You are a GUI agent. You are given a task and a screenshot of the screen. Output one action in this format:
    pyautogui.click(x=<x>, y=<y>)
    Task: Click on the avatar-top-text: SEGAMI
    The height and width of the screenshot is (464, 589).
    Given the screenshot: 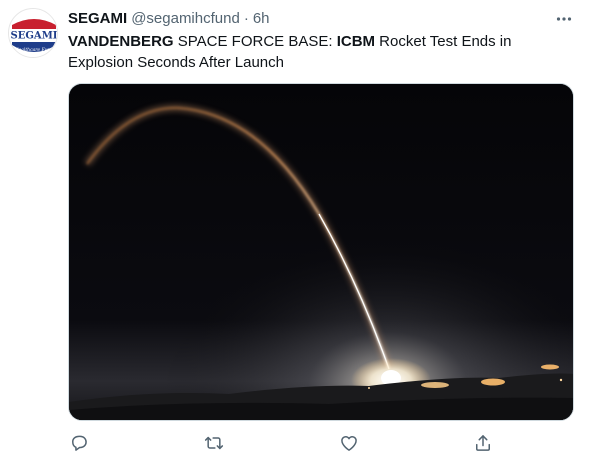 What is the action you would take?
    pyautogui.click(x=34, y=36)
    